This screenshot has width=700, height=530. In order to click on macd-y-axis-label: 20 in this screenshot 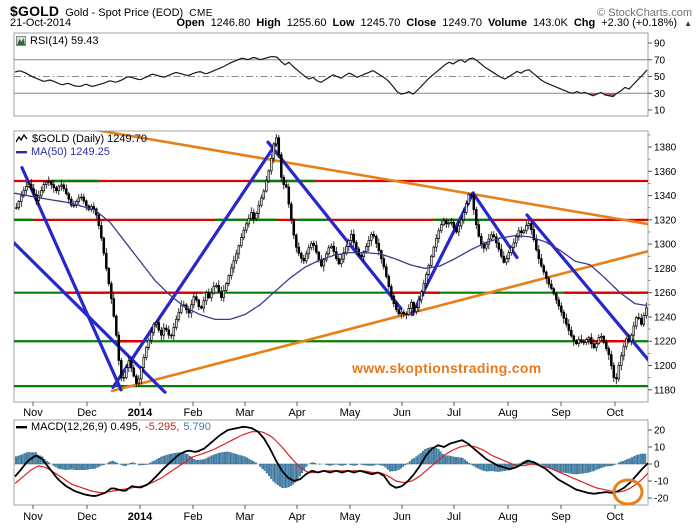, I will do `click(660, 431)`.